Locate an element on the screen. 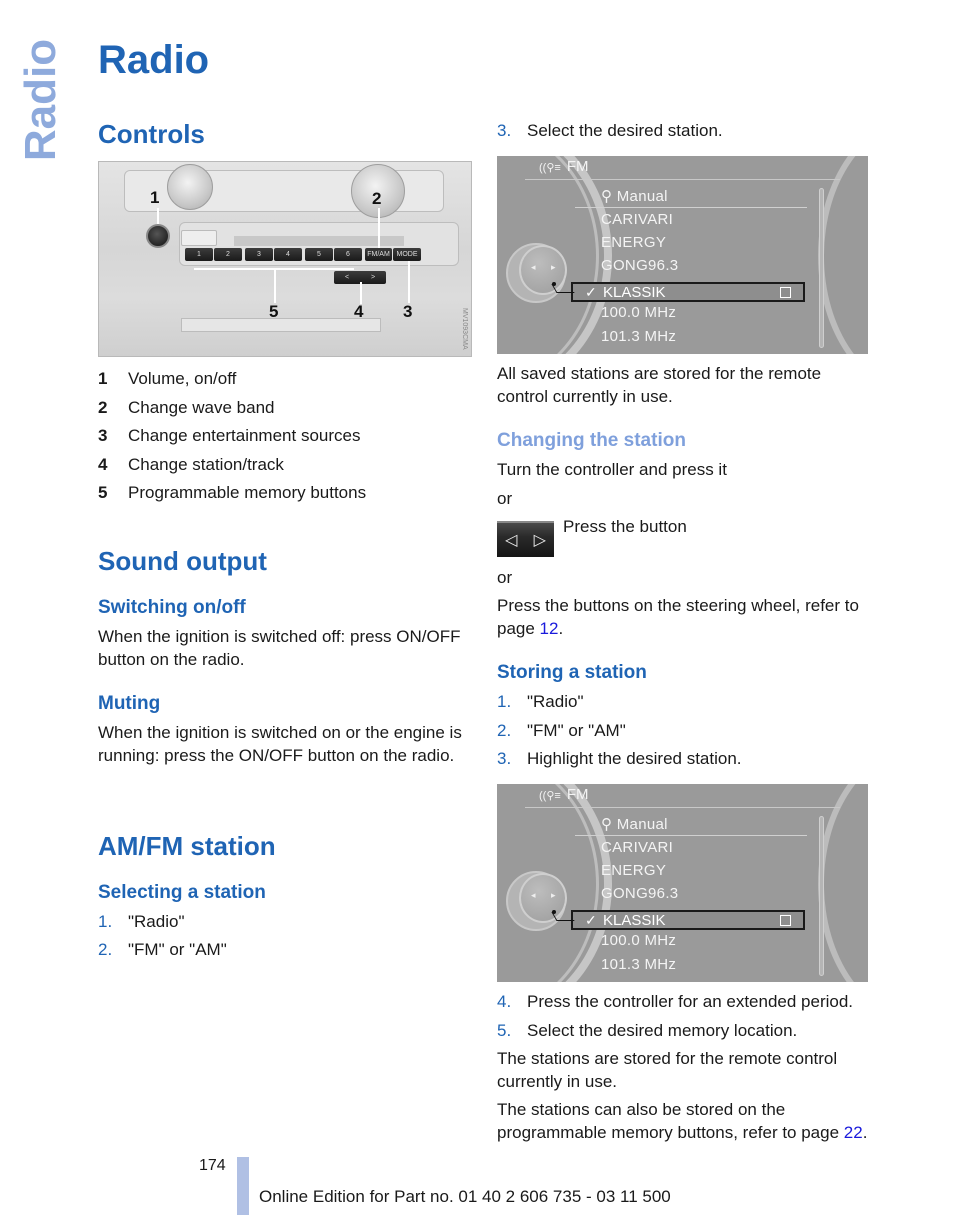 The width and height of the screenshot is (954, 1215). legend-item: 4 Change station/track is located at coordinates (191, 464).